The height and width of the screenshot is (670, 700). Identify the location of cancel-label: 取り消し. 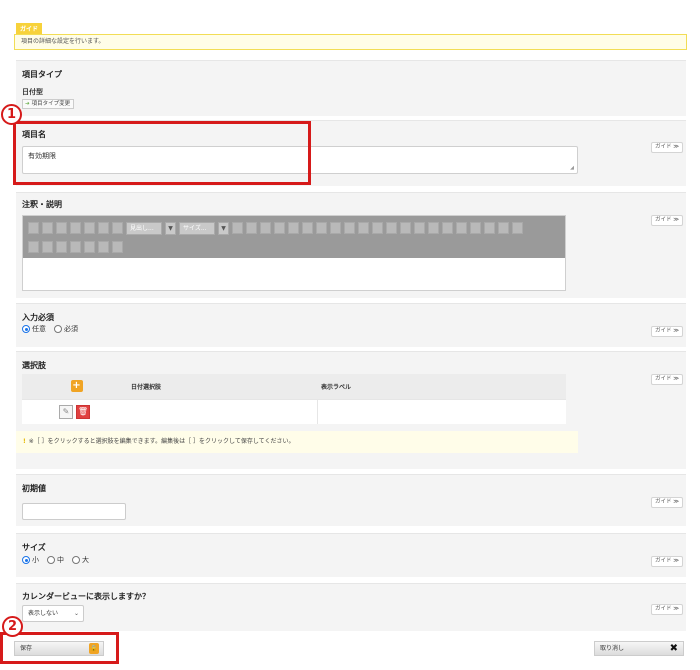
(612, 648).